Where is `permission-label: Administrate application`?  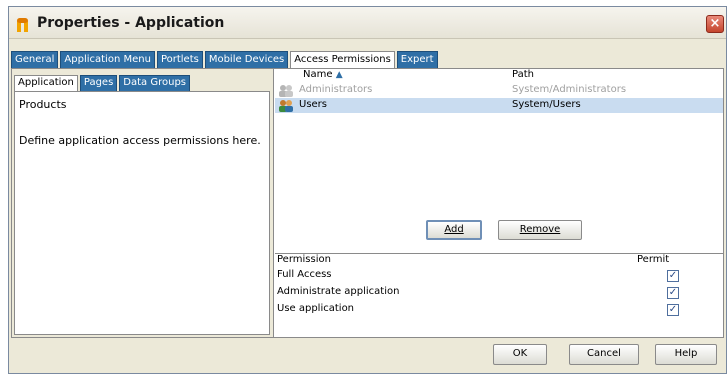
permission-label: Administrate application is located at coordinates (338, 291).